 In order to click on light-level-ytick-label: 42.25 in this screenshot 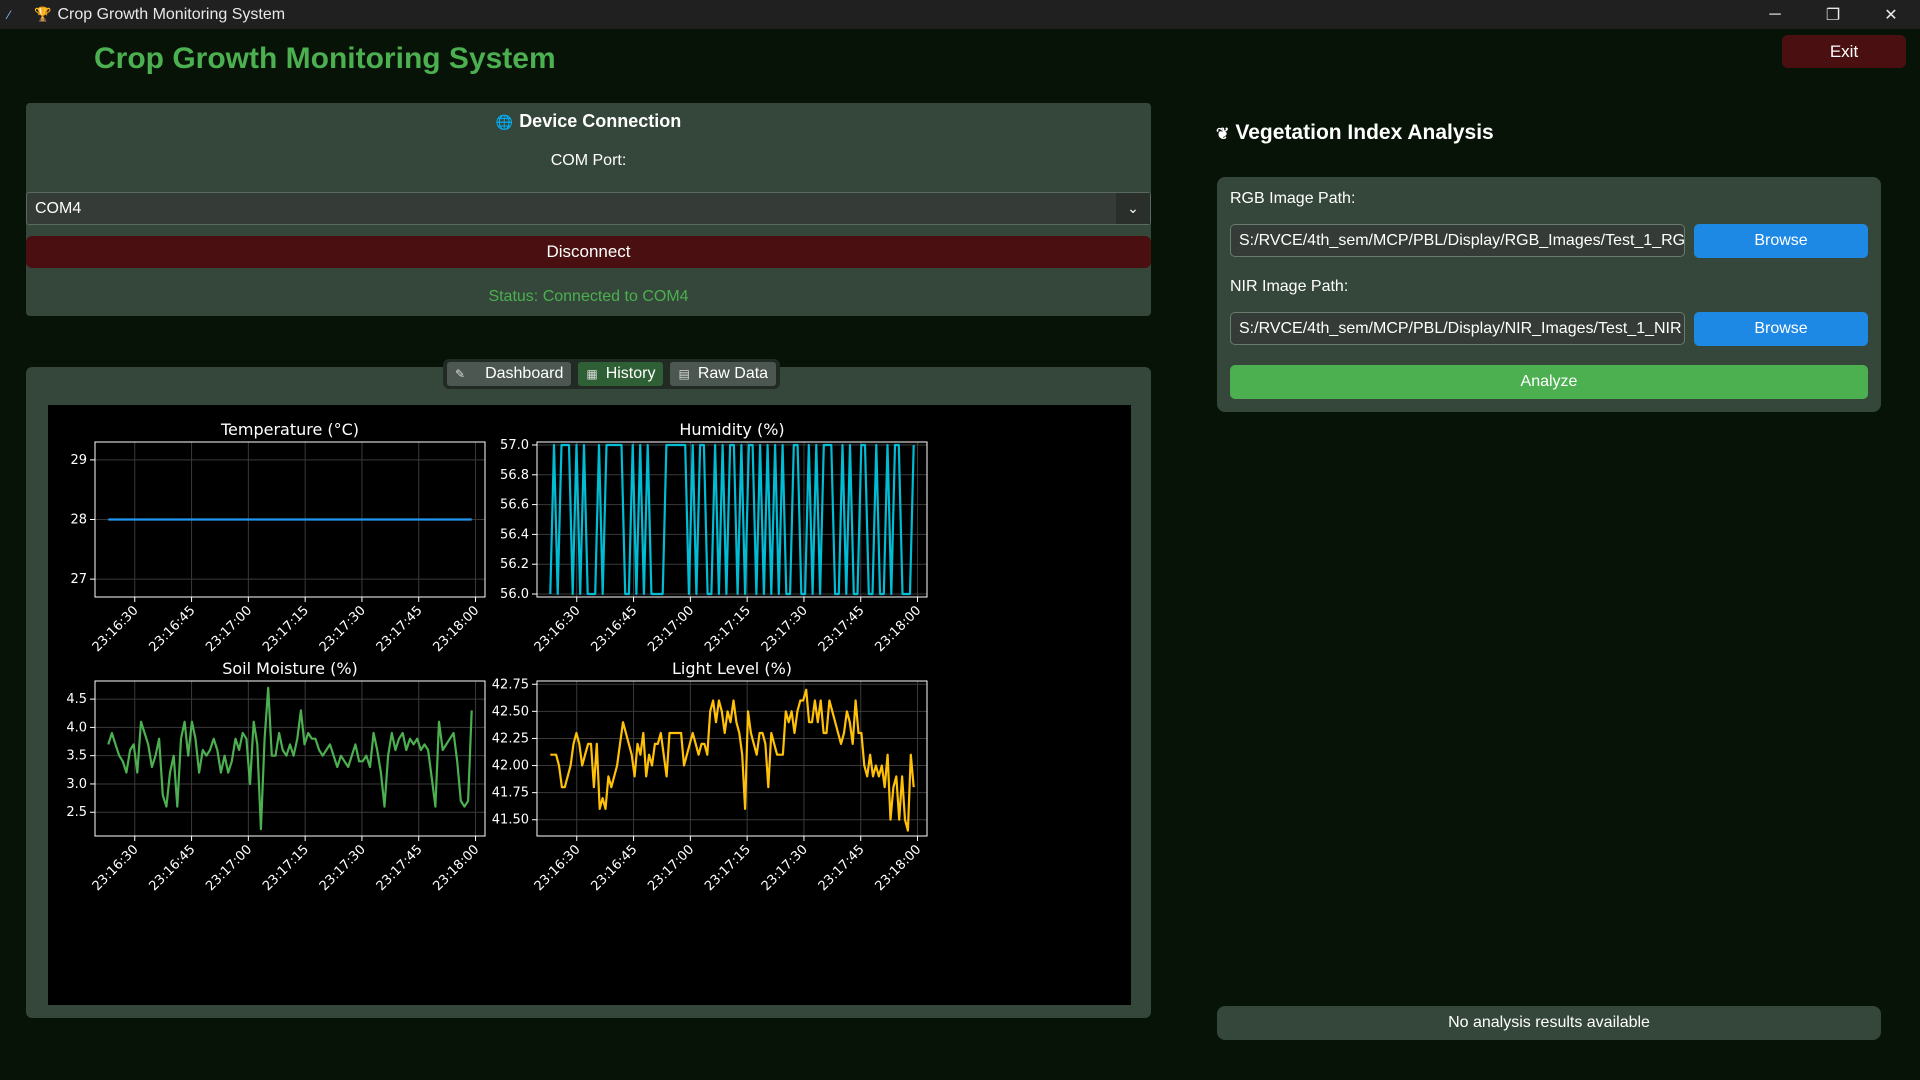, I will do `click(510, 738)`.